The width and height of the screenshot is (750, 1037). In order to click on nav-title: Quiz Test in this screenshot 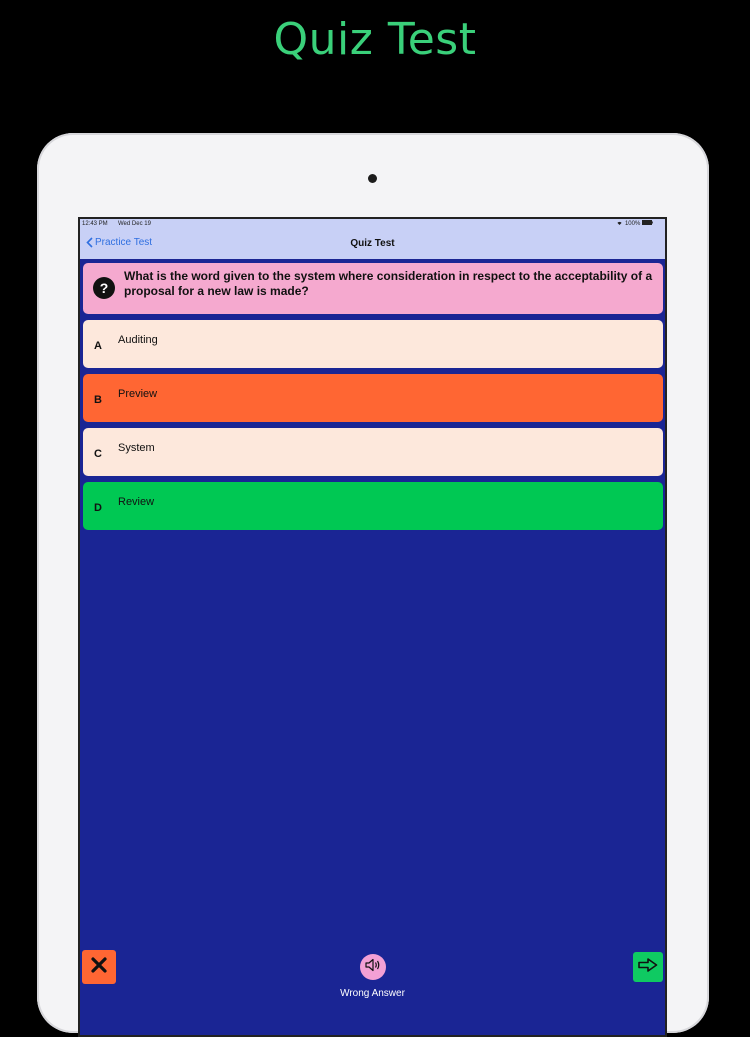, I will do `click(372, 243)`.